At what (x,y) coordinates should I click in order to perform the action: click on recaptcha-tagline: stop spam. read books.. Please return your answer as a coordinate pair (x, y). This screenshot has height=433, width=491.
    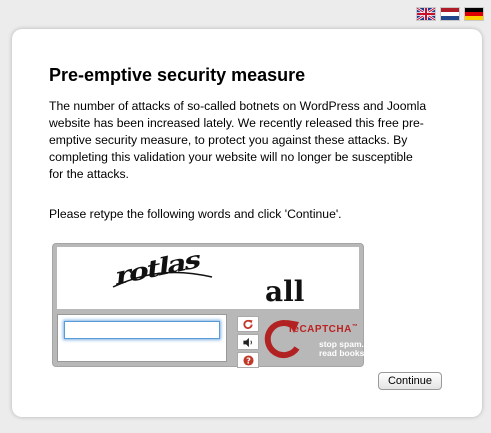
    Looking at the image, I should click on (343, 349).